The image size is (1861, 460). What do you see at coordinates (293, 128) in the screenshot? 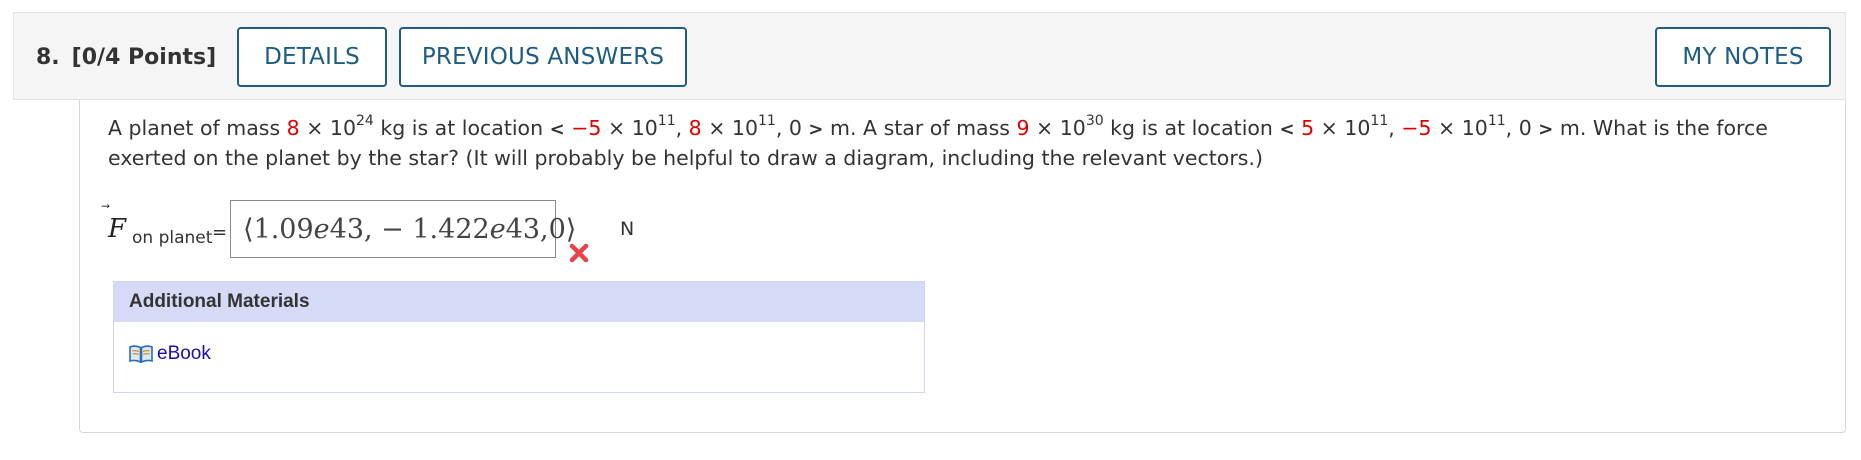
I see `planet-mass-coefficient: 8` at bounding box center [293, 128].